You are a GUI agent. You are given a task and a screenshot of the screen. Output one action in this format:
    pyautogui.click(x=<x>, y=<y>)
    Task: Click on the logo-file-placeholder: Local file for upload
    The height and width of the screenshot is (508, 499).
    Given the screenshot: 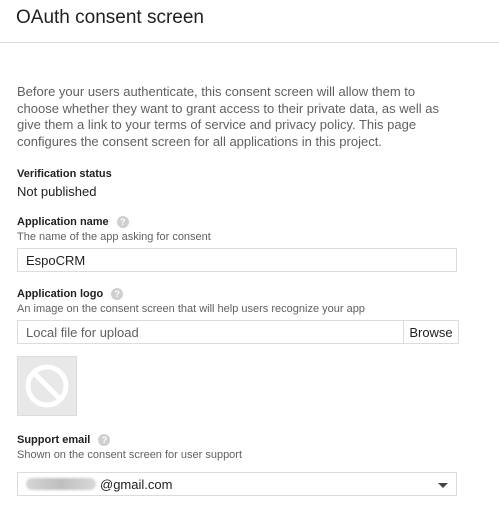 What is the action you would take?
    pyautogui.click(x=82, y=332)
    